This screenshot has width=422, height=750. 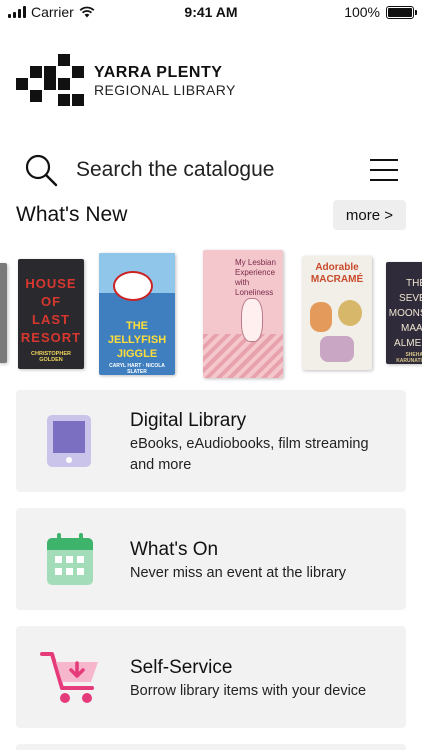 I want to click on logo-title: YARRA PLENTY, so click(x=158, y=72).